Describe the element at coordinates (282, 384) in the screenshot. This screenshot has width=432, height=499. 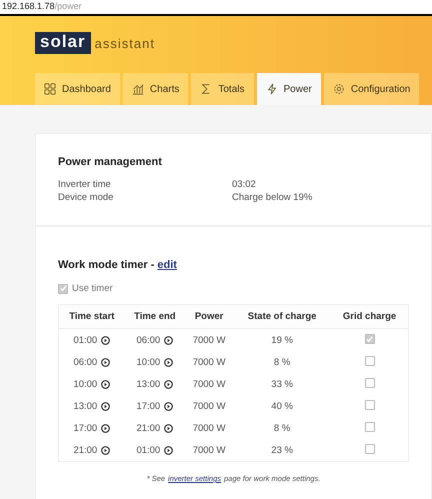
I see `table-cell: 33 %` at that location.